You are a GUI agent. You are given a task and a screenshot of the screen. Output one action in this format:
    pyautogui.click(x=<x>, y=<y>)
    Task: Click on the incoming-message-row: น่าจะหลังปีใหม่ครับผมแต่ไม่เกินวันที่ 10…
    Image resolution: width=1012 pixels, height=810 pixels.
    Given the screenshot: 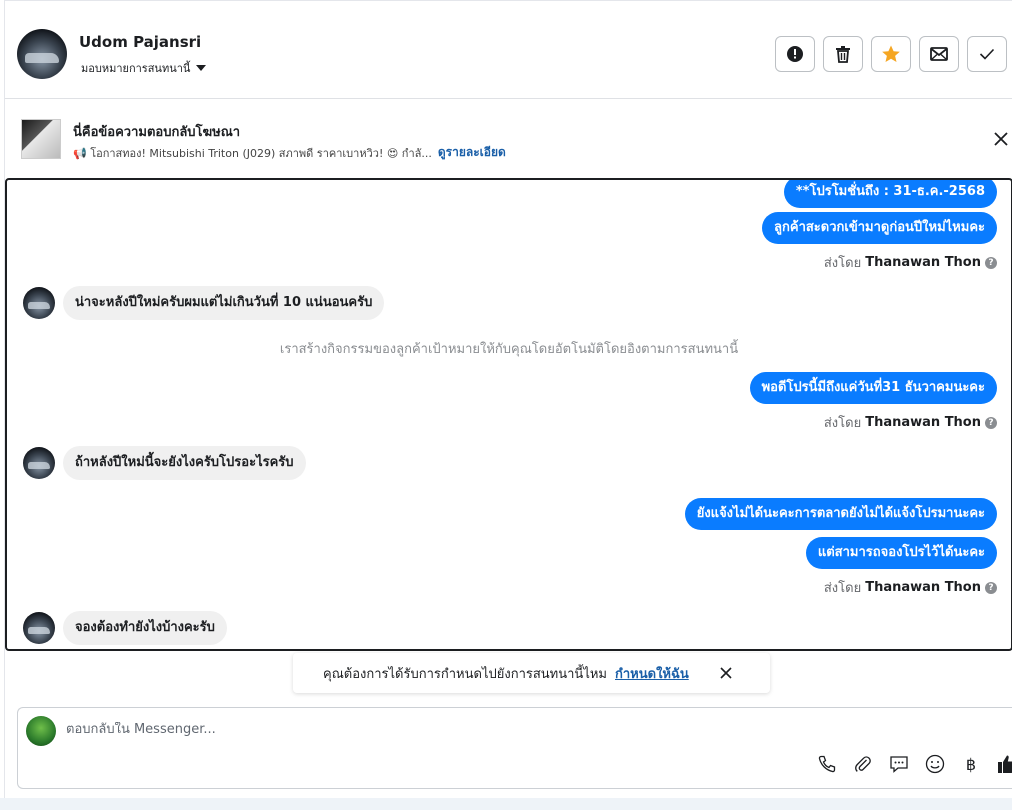 What is the action you would take?
    pyautogui.click(x=204, y=303)
    